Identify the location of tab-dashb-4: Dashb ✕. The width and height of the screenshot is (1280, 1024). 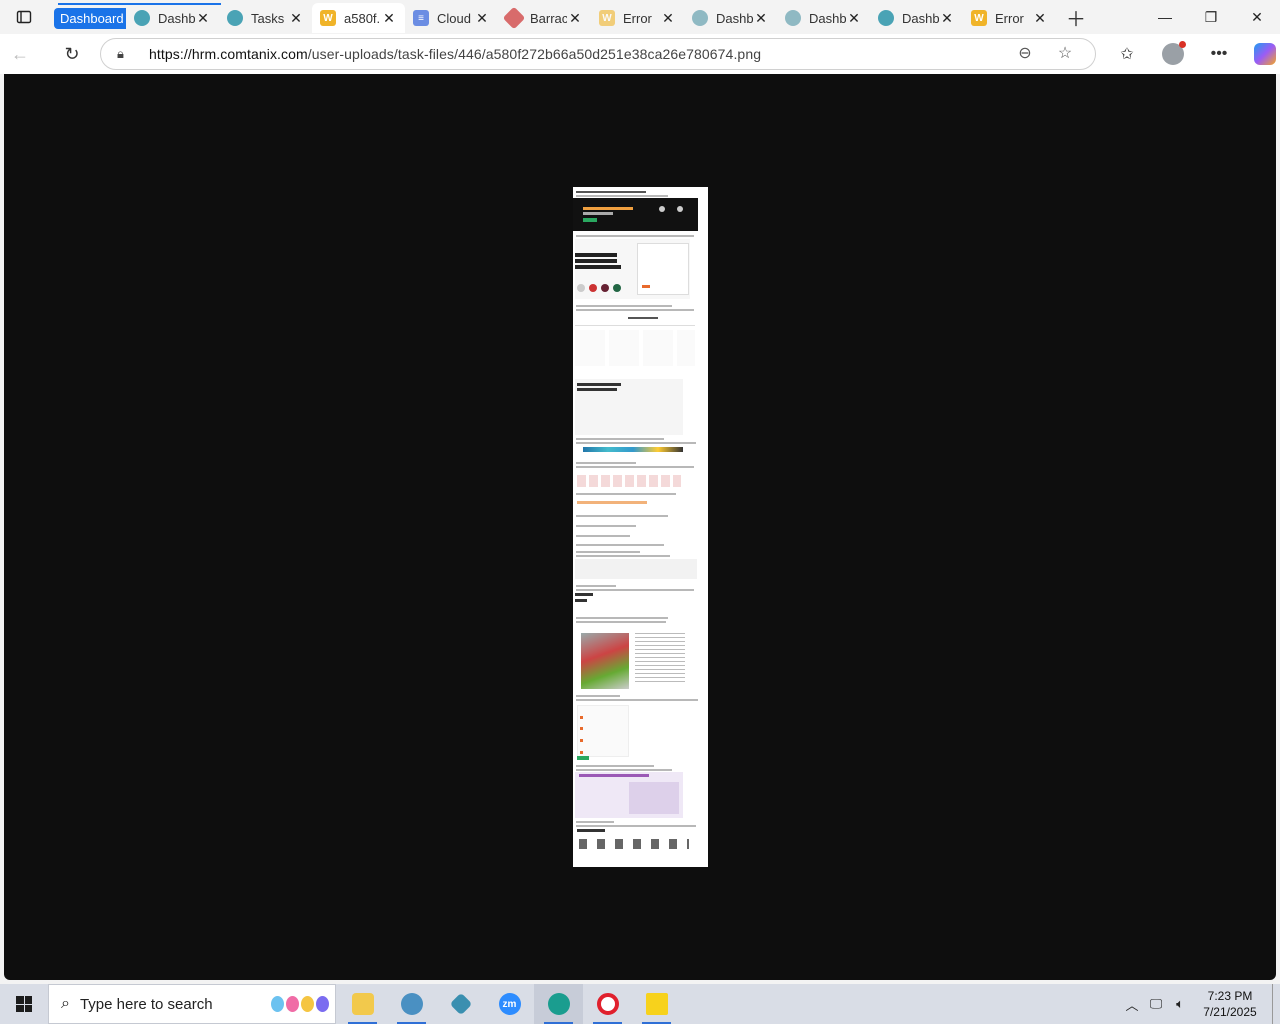
(916, 18).